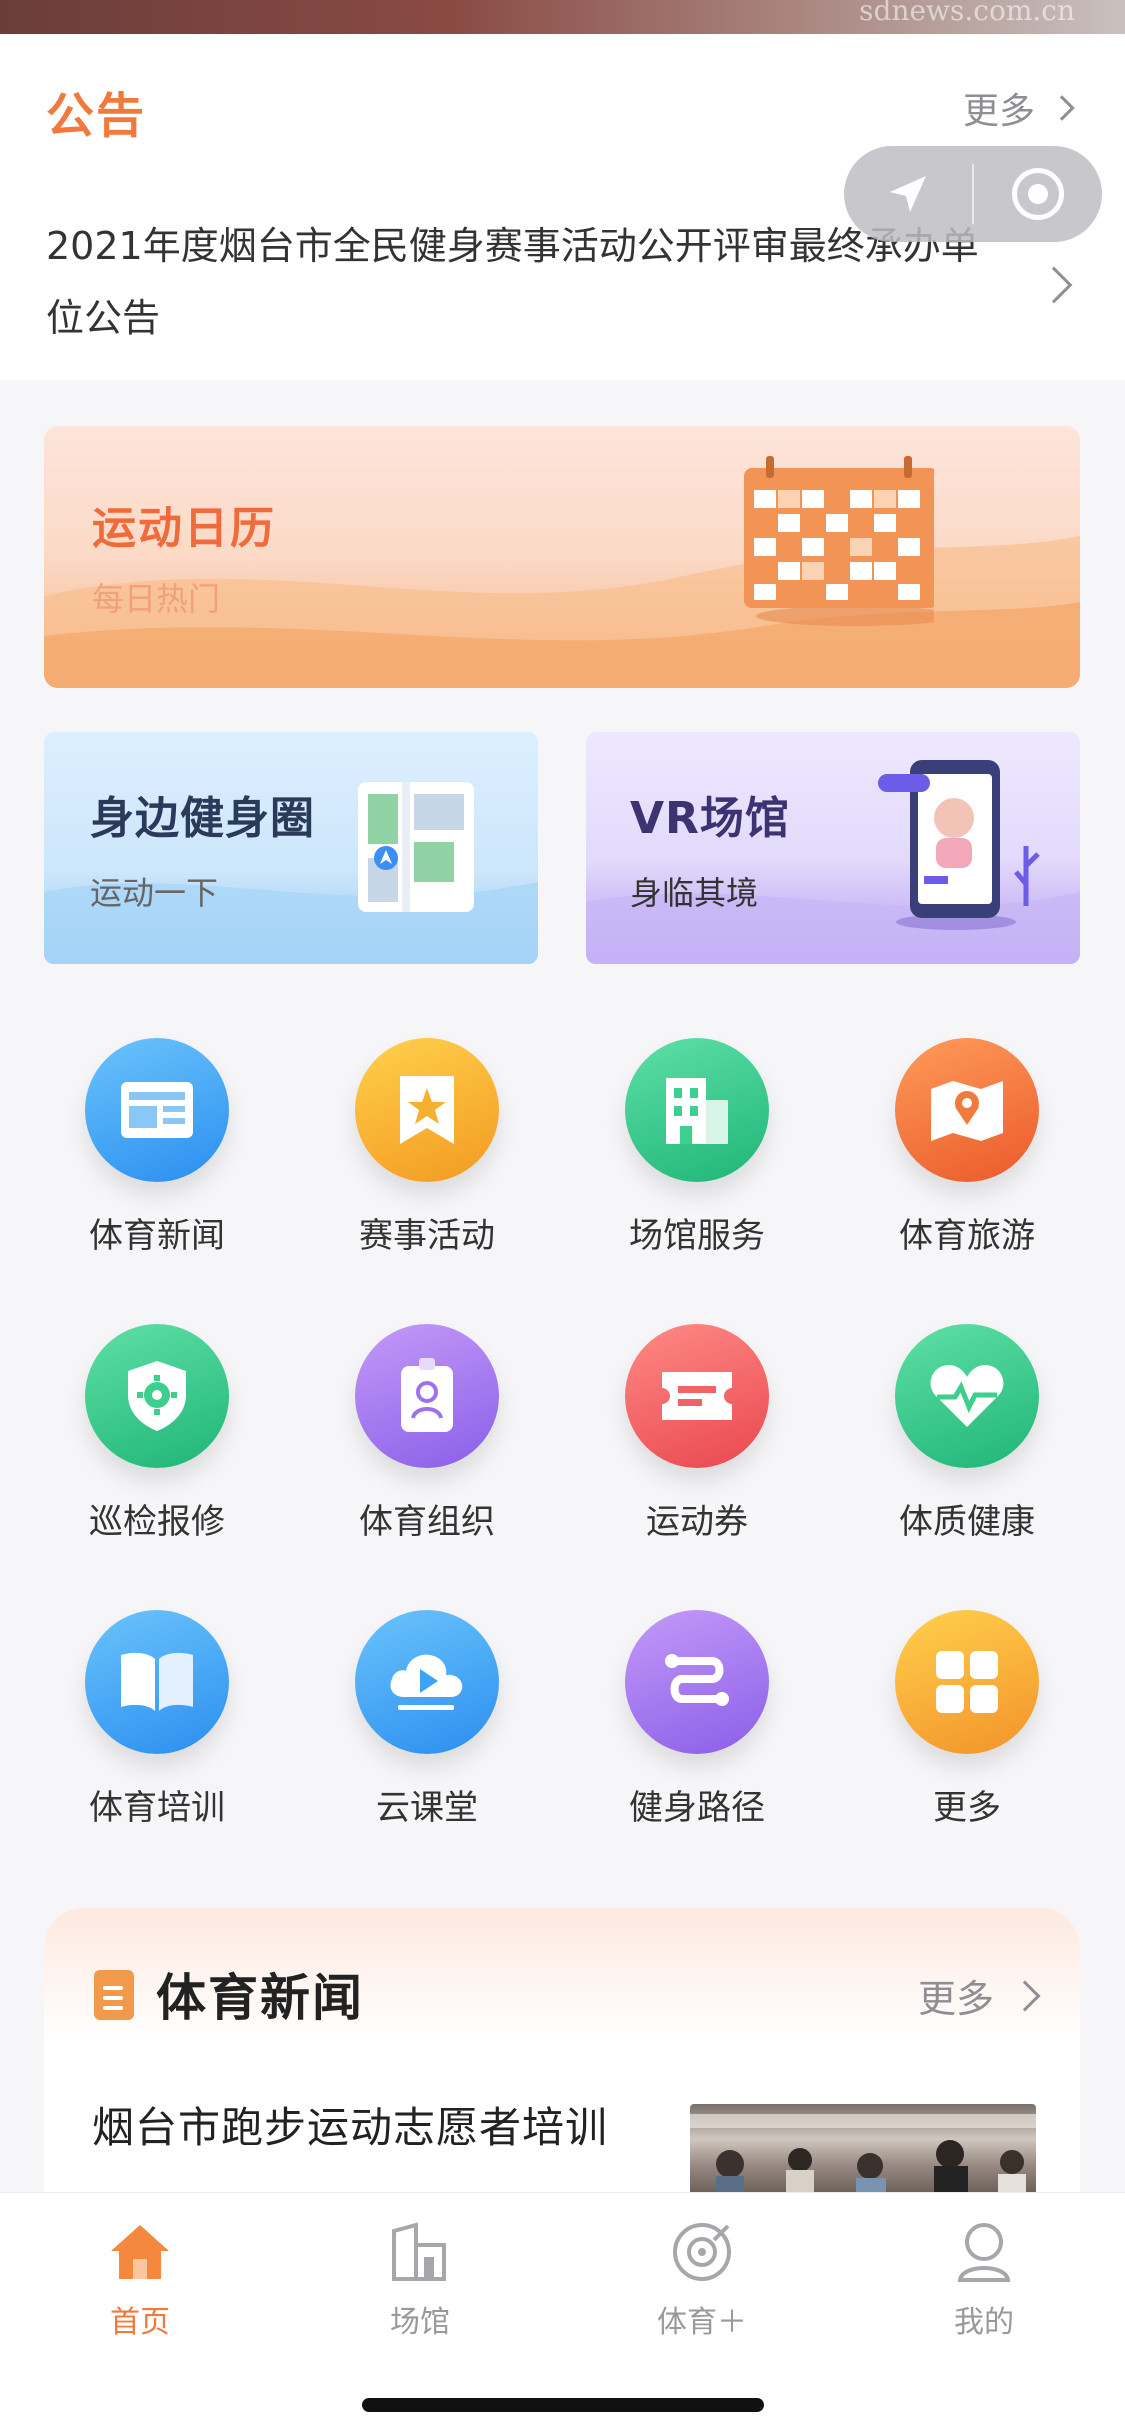  What do you see at coordinates (697, 1110) in the screenshot?
I see `building-icon` at bounding box center [697, 1110].